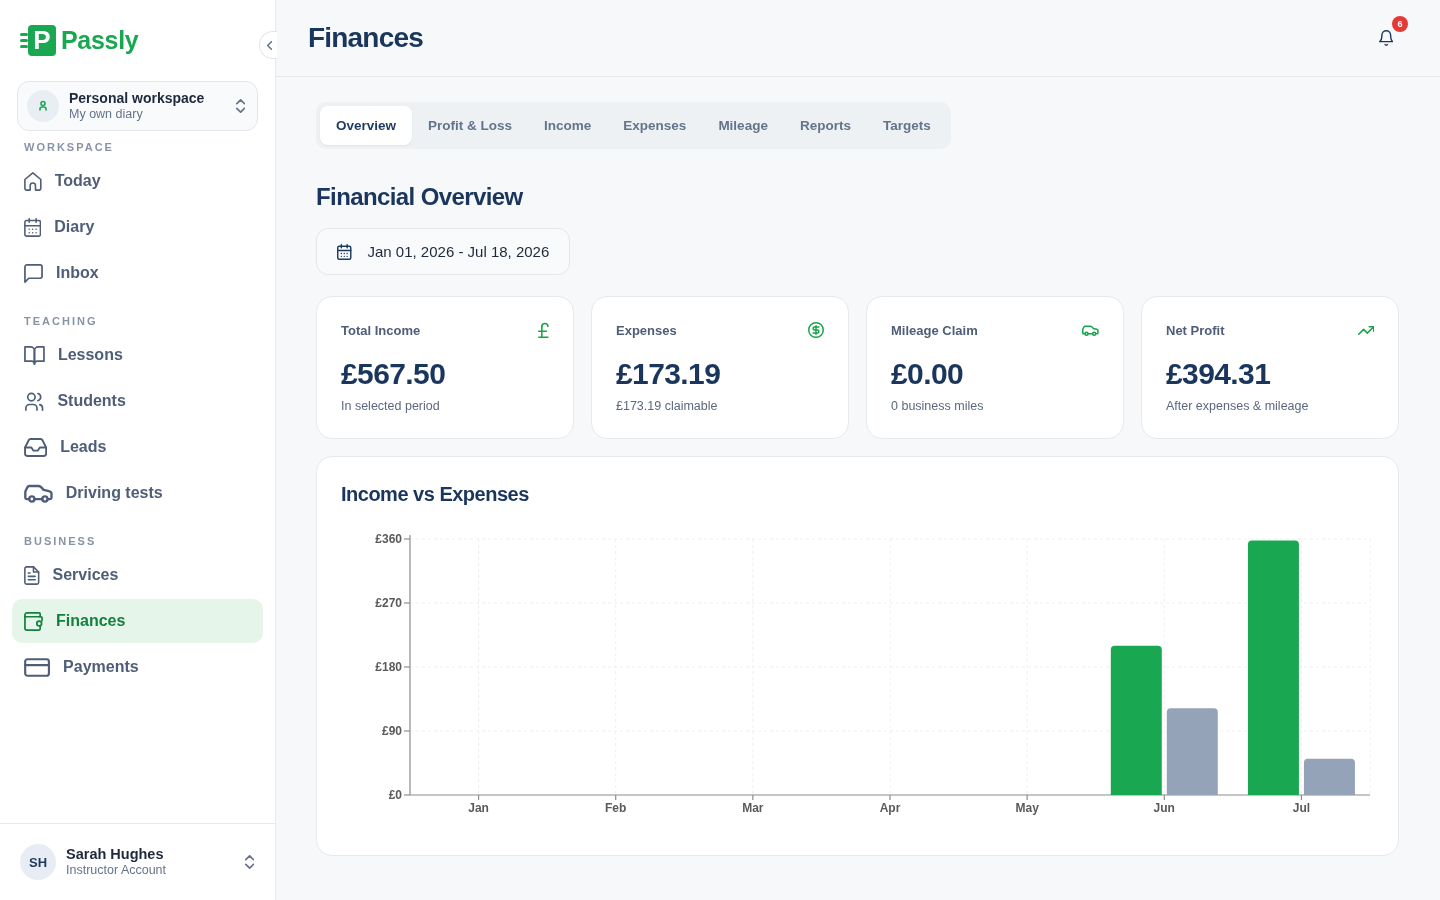 The width and height of the screenshot is (1440, 900). What do you see at coordinates (100, 40) in the screenshot?
I see `logo-text: Passly` at bounding box center [100, 40].